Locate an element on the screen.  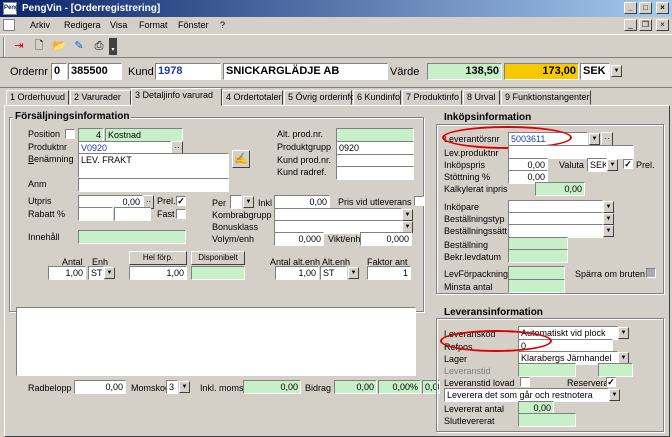
child-close-icon: × is located at coordinates (662, 25).